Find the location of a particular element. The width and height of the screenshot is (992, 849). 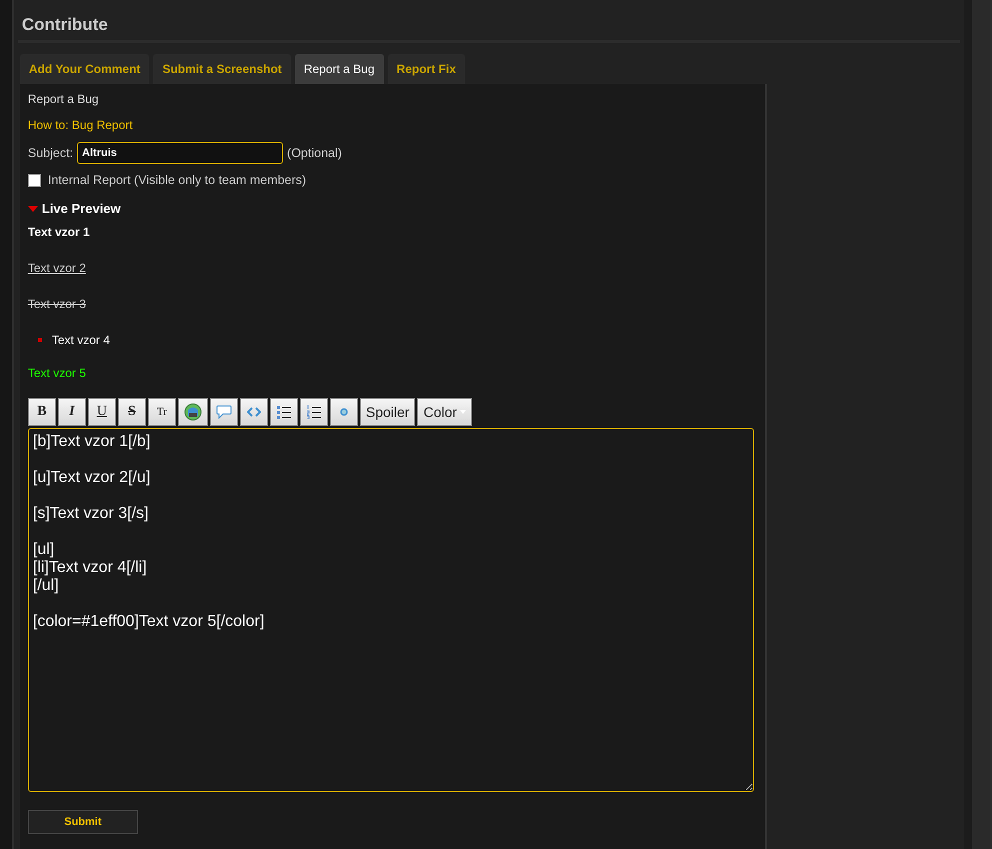

image-button is located at coordinates (193, 412).